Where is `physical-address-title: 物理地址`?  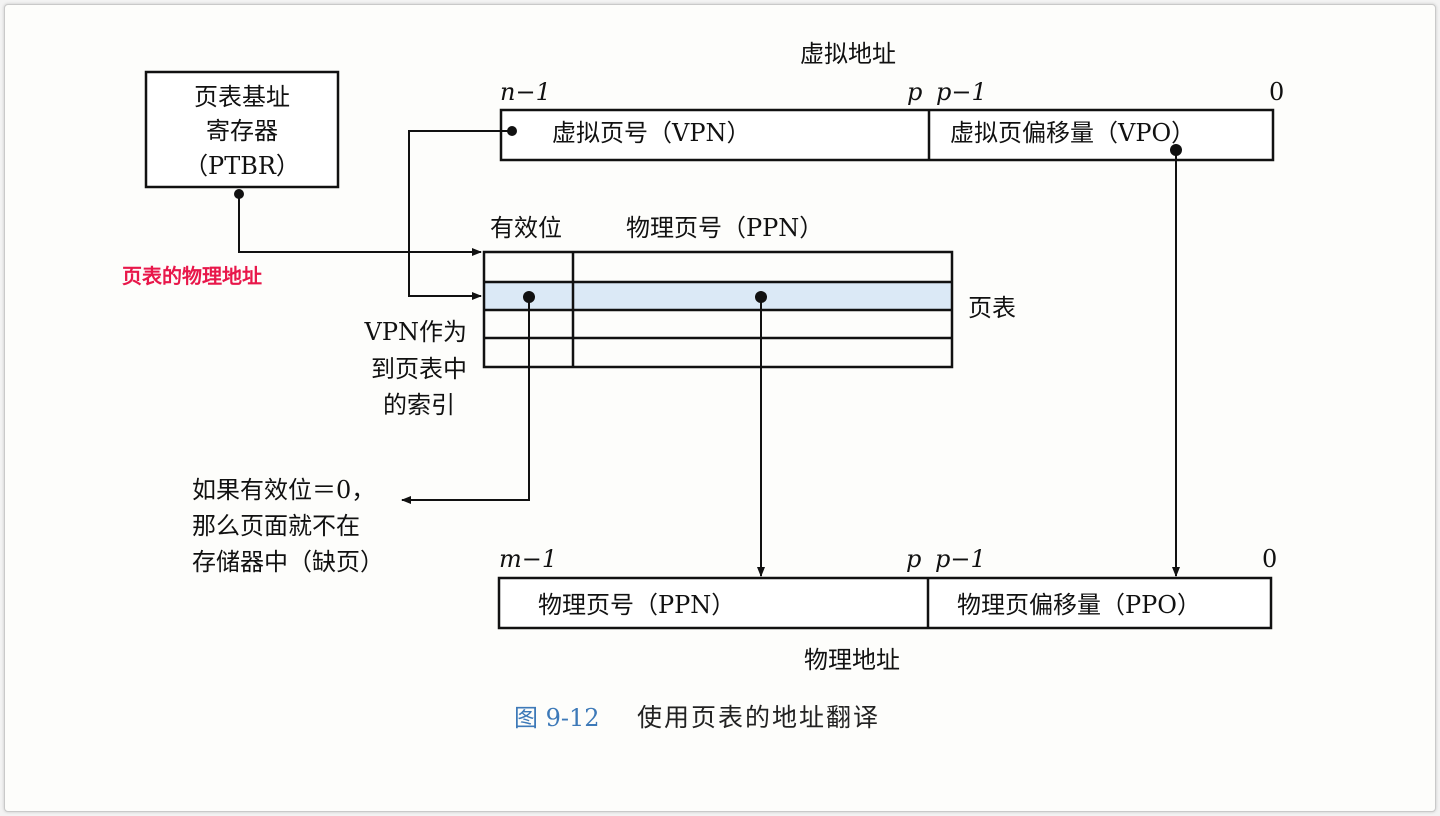
physical-address-title: 物理地址 is located at coordinates (852, 660).